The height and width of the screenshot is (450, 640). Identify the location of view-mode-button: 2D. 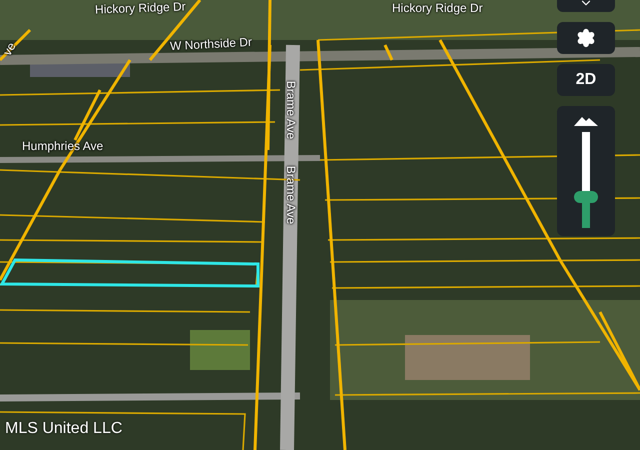
(586, 80).